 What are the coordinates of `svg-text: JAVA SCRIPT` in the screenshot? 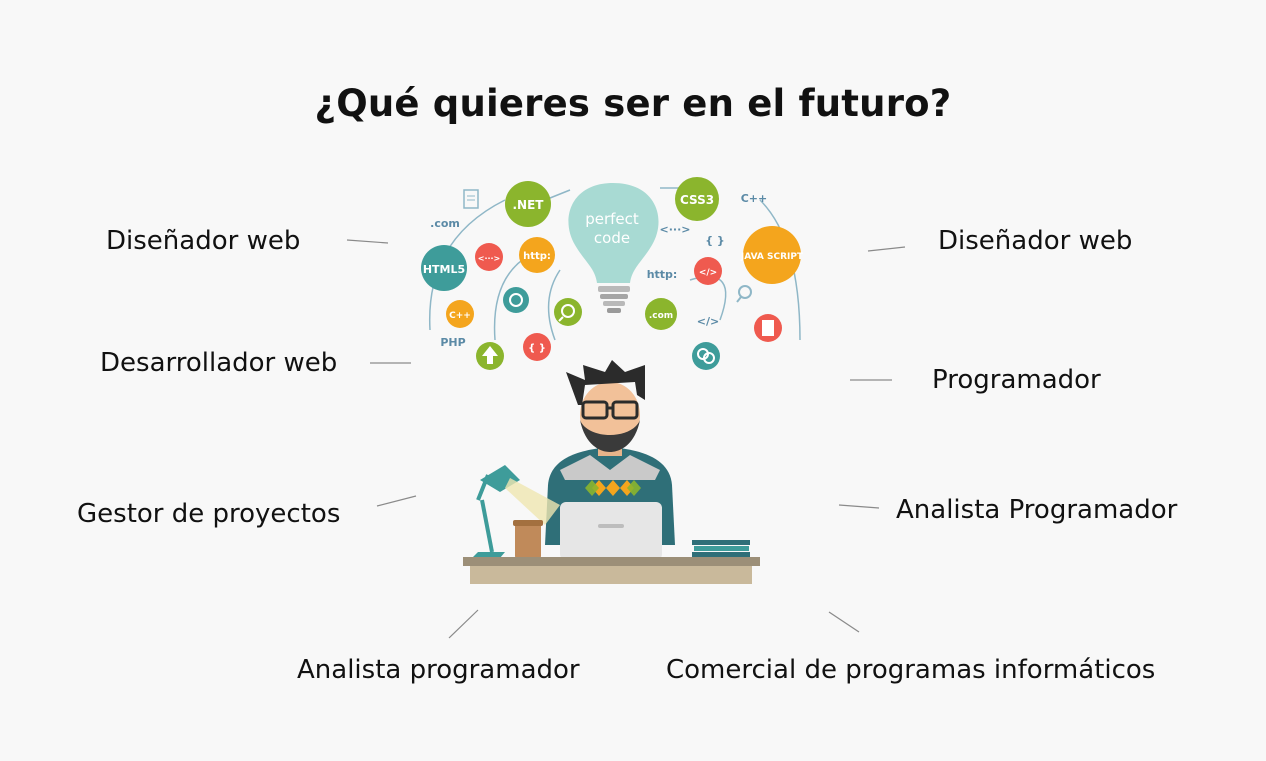 It's located at (772, 257).